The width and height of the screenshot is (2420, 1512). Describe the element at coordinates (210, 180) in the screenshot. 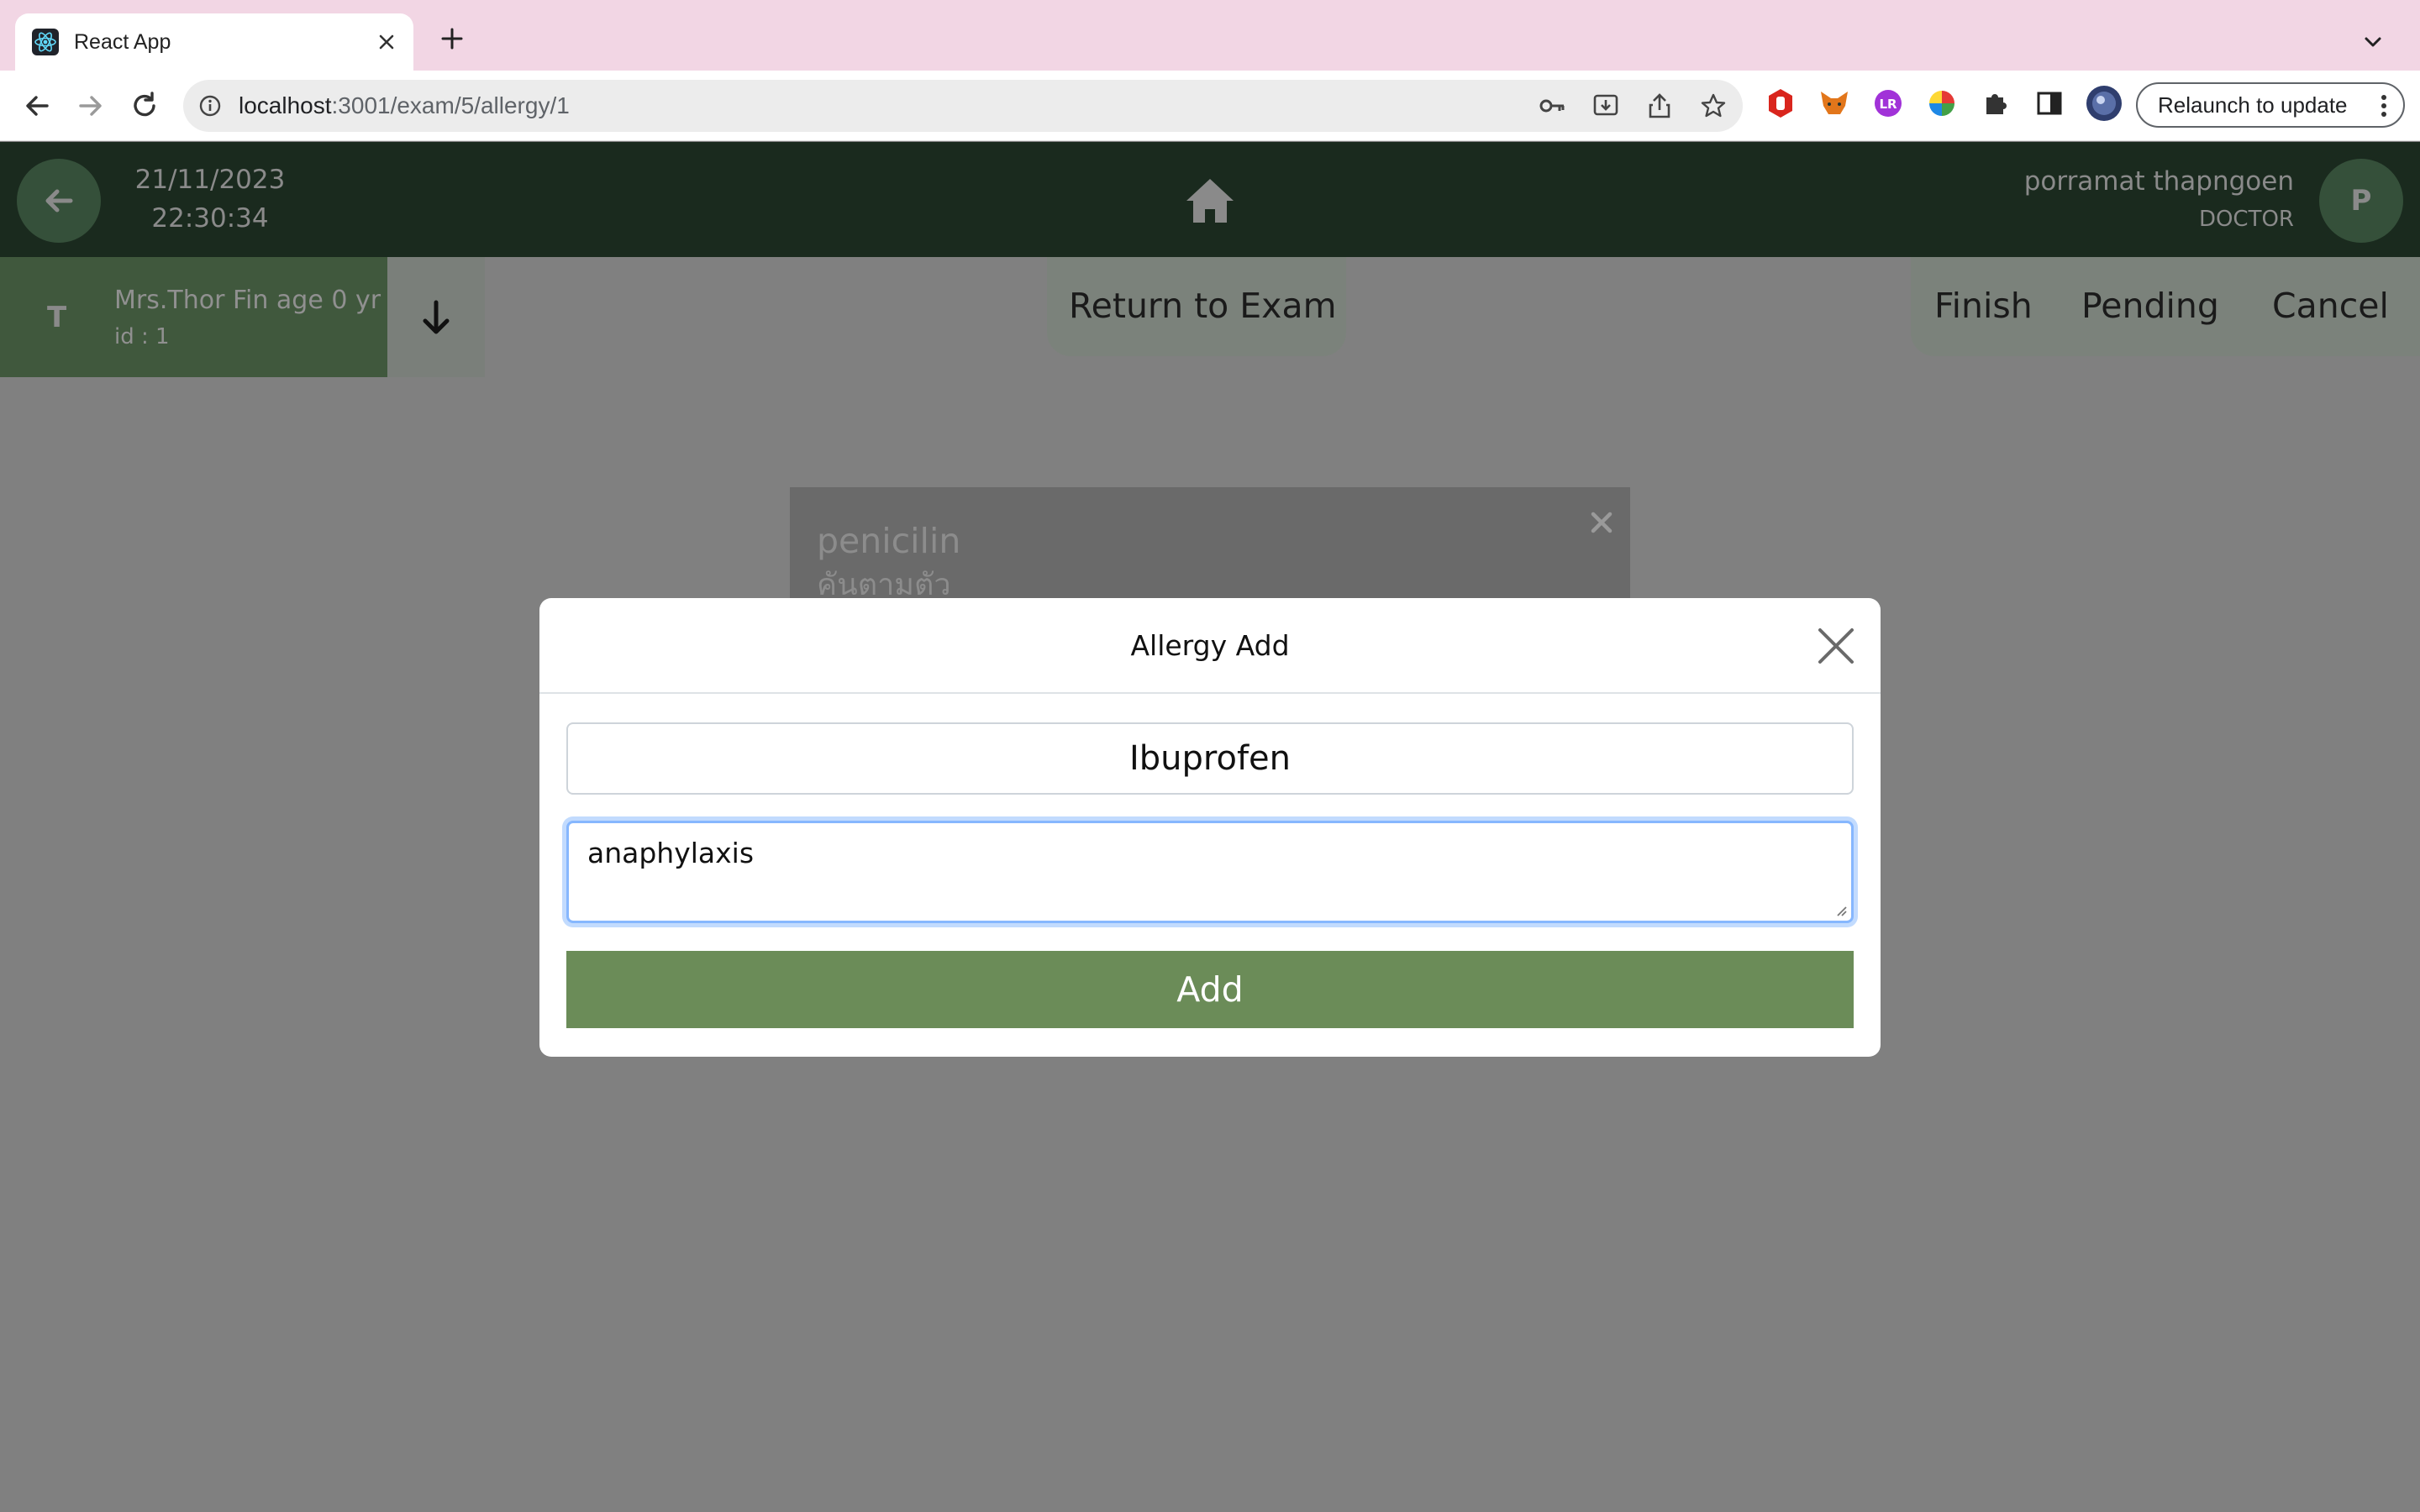

I see `header-date: 21/11/2023` at that location.